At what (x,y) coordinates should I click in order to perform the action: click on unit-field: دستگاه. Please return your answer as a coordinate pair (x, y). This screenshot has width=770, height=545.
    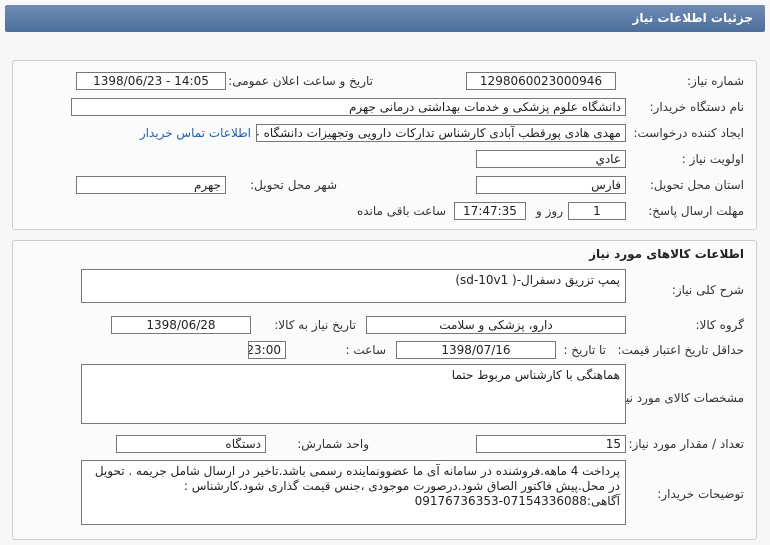
    Looking at the image, I should click on (191, 444).